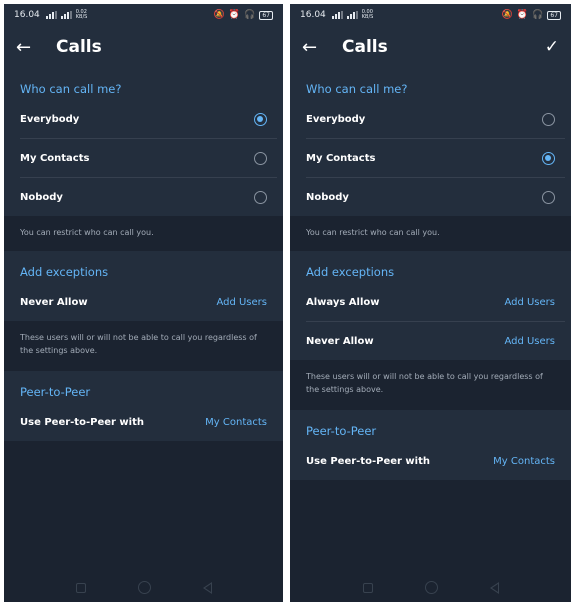 This screenshot has height=608, width=576. I want to click on checkmark-icon: ✓, so click(552, 47).